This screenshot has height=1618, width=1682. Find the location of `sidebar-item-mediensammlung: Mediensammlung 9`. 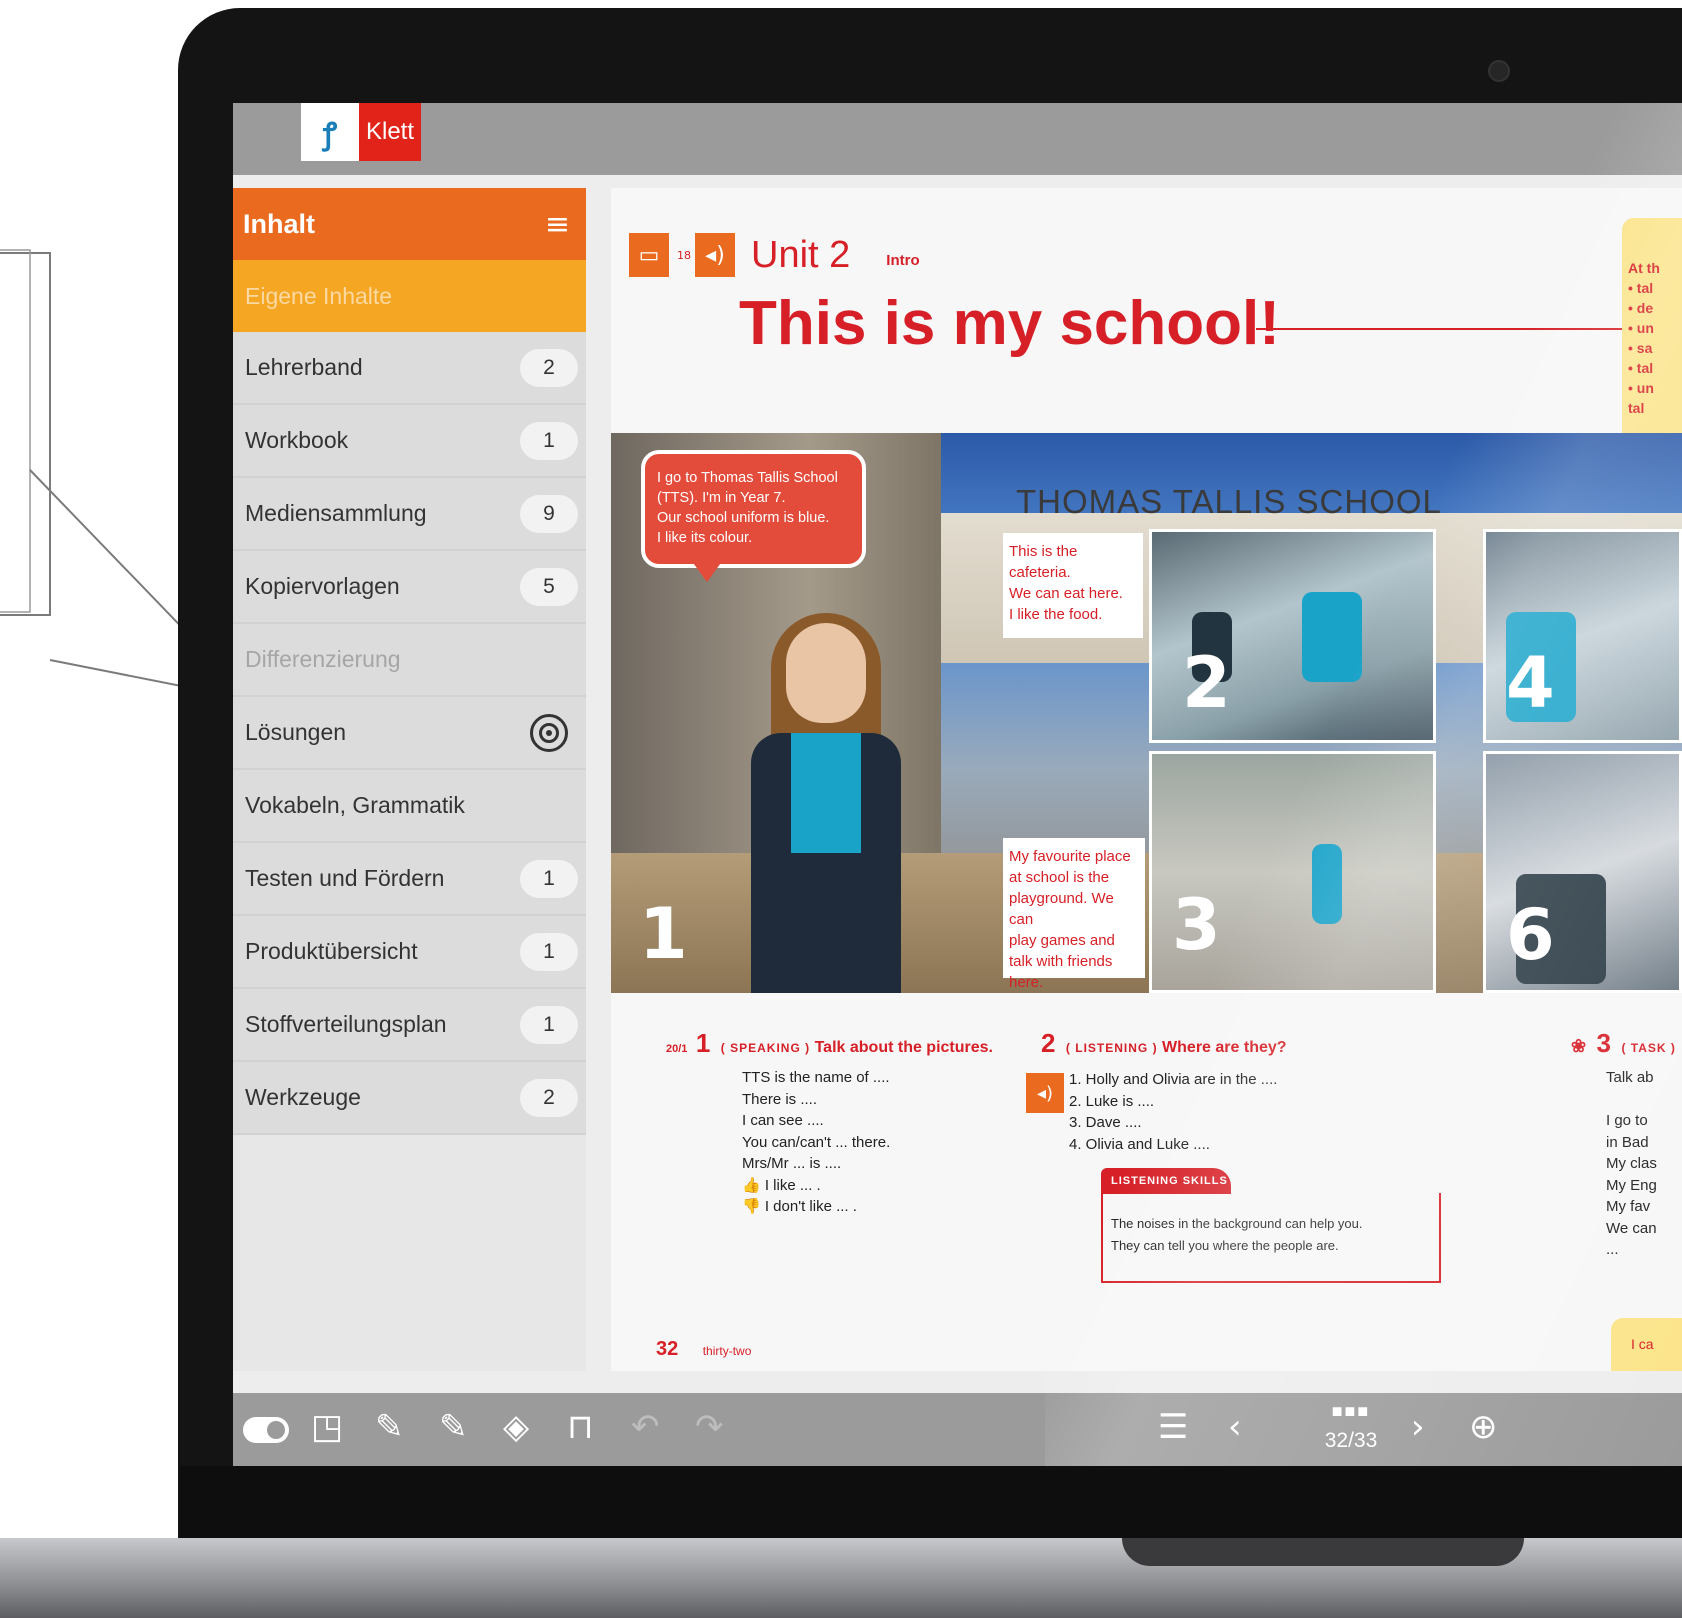

sidebar-item-mediensammlung: Mediensammlung 9 is located at coordinates (409, 514).